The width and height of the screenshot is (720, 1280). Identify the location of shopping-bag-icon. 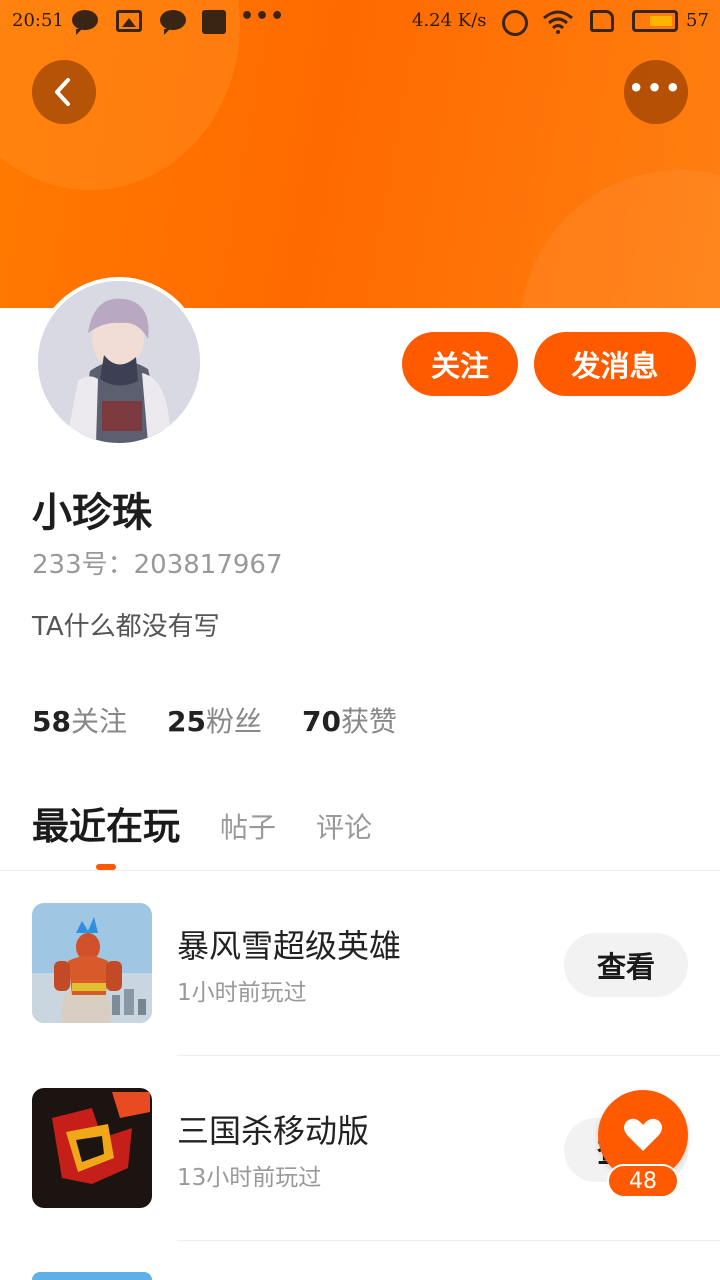
(214, 22).